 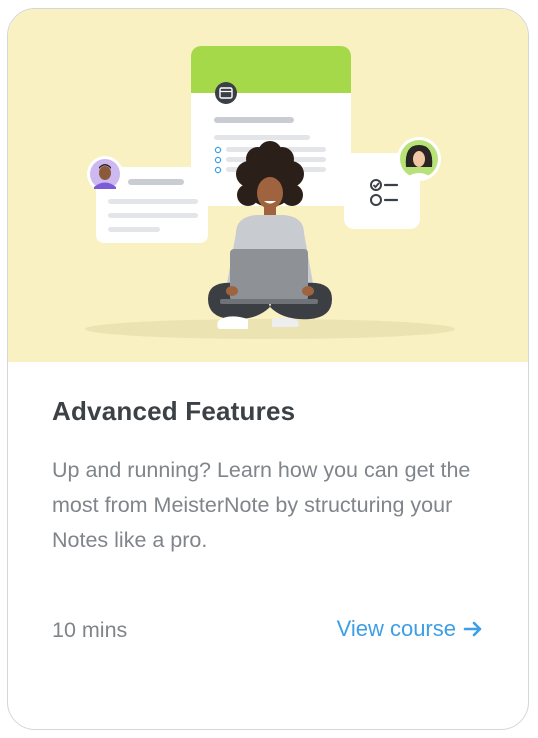 What do you see at coordinates (174, 411) in the screenshot?
I see `course-title: Advanced Features` at bounding box center [174, 411].